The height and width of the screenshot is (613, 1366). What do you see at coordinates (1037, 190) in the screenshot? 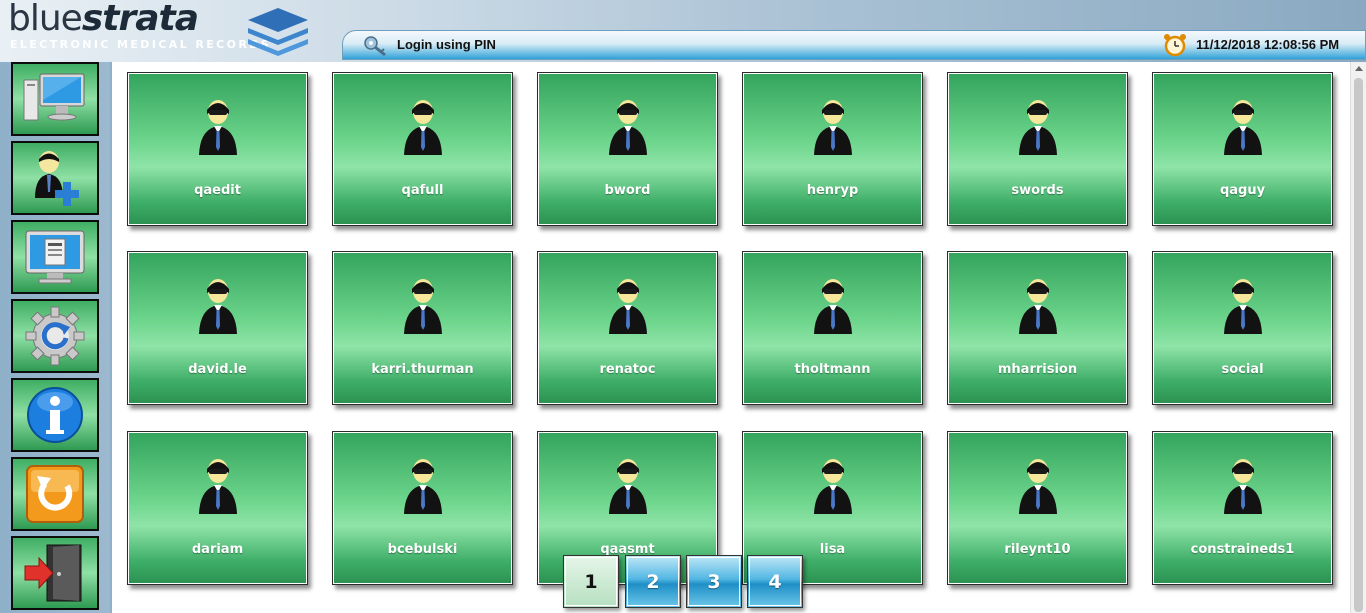
I see `user-tile-name: swords` at bounding box center [1037, 190].